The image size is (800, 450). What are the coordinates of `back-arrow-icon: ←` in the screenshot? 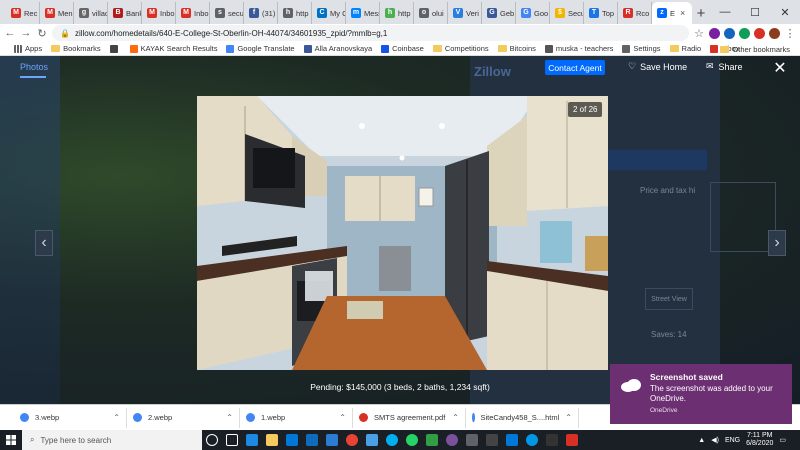 It's located at (10, 33).